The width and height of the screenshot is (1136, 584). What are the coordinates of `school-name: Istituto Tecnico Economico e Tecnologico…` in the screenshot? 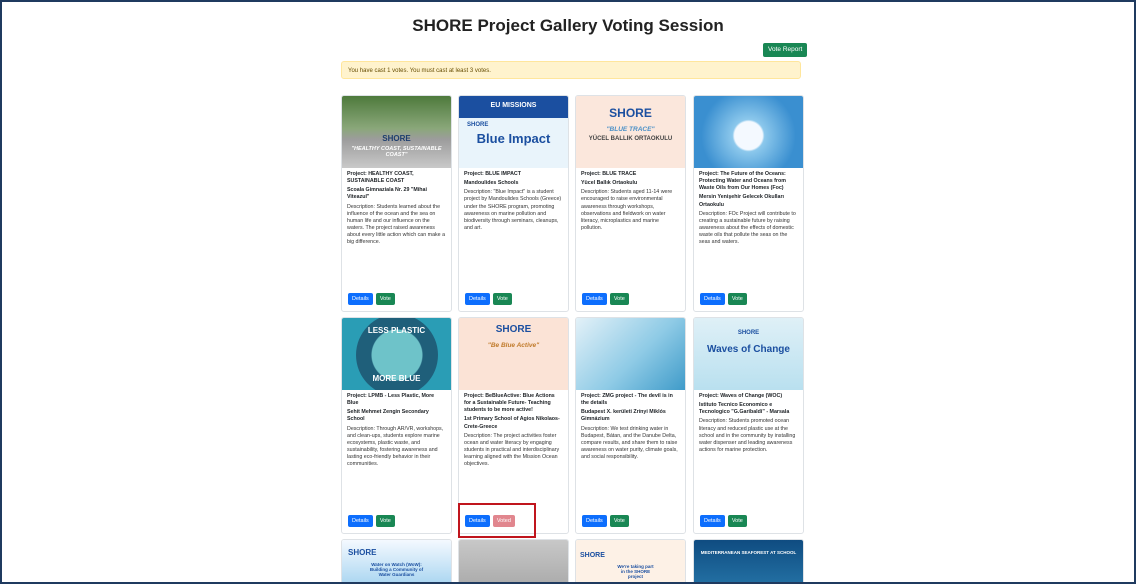 It's located at (744, 409).